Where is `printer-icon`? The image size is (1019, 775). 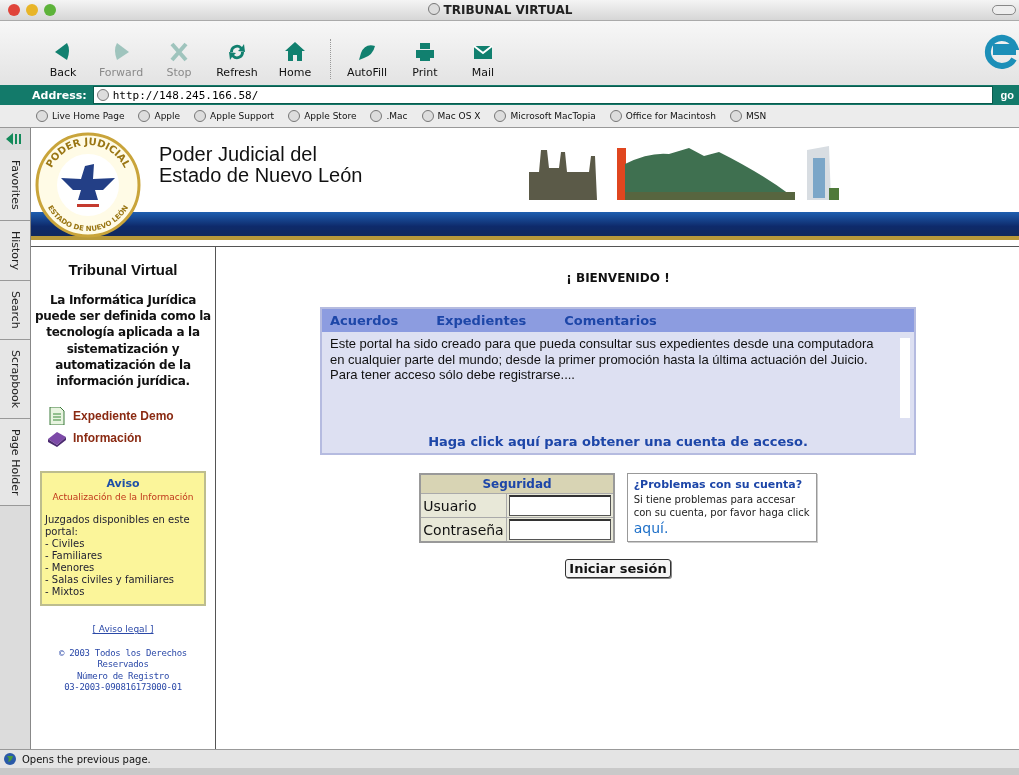 printer-icon is located at coordinates (425, 52).